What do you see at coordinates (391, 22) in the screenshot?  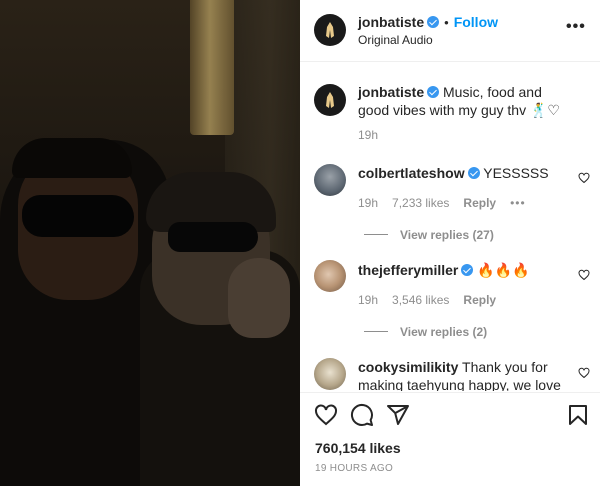 I see `author-username: jonbatiste` at bounding box center [391, 22].